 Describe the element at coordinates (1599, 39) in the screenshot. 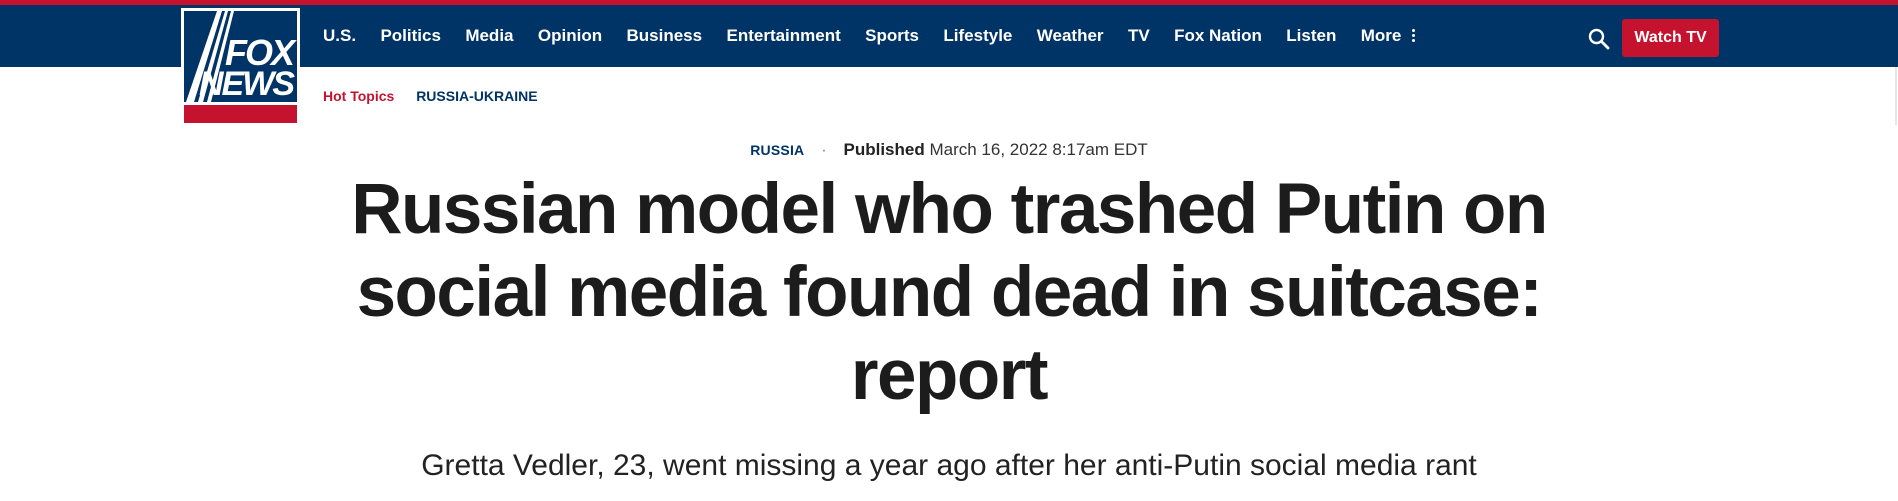

I see `search-icon` at that location.